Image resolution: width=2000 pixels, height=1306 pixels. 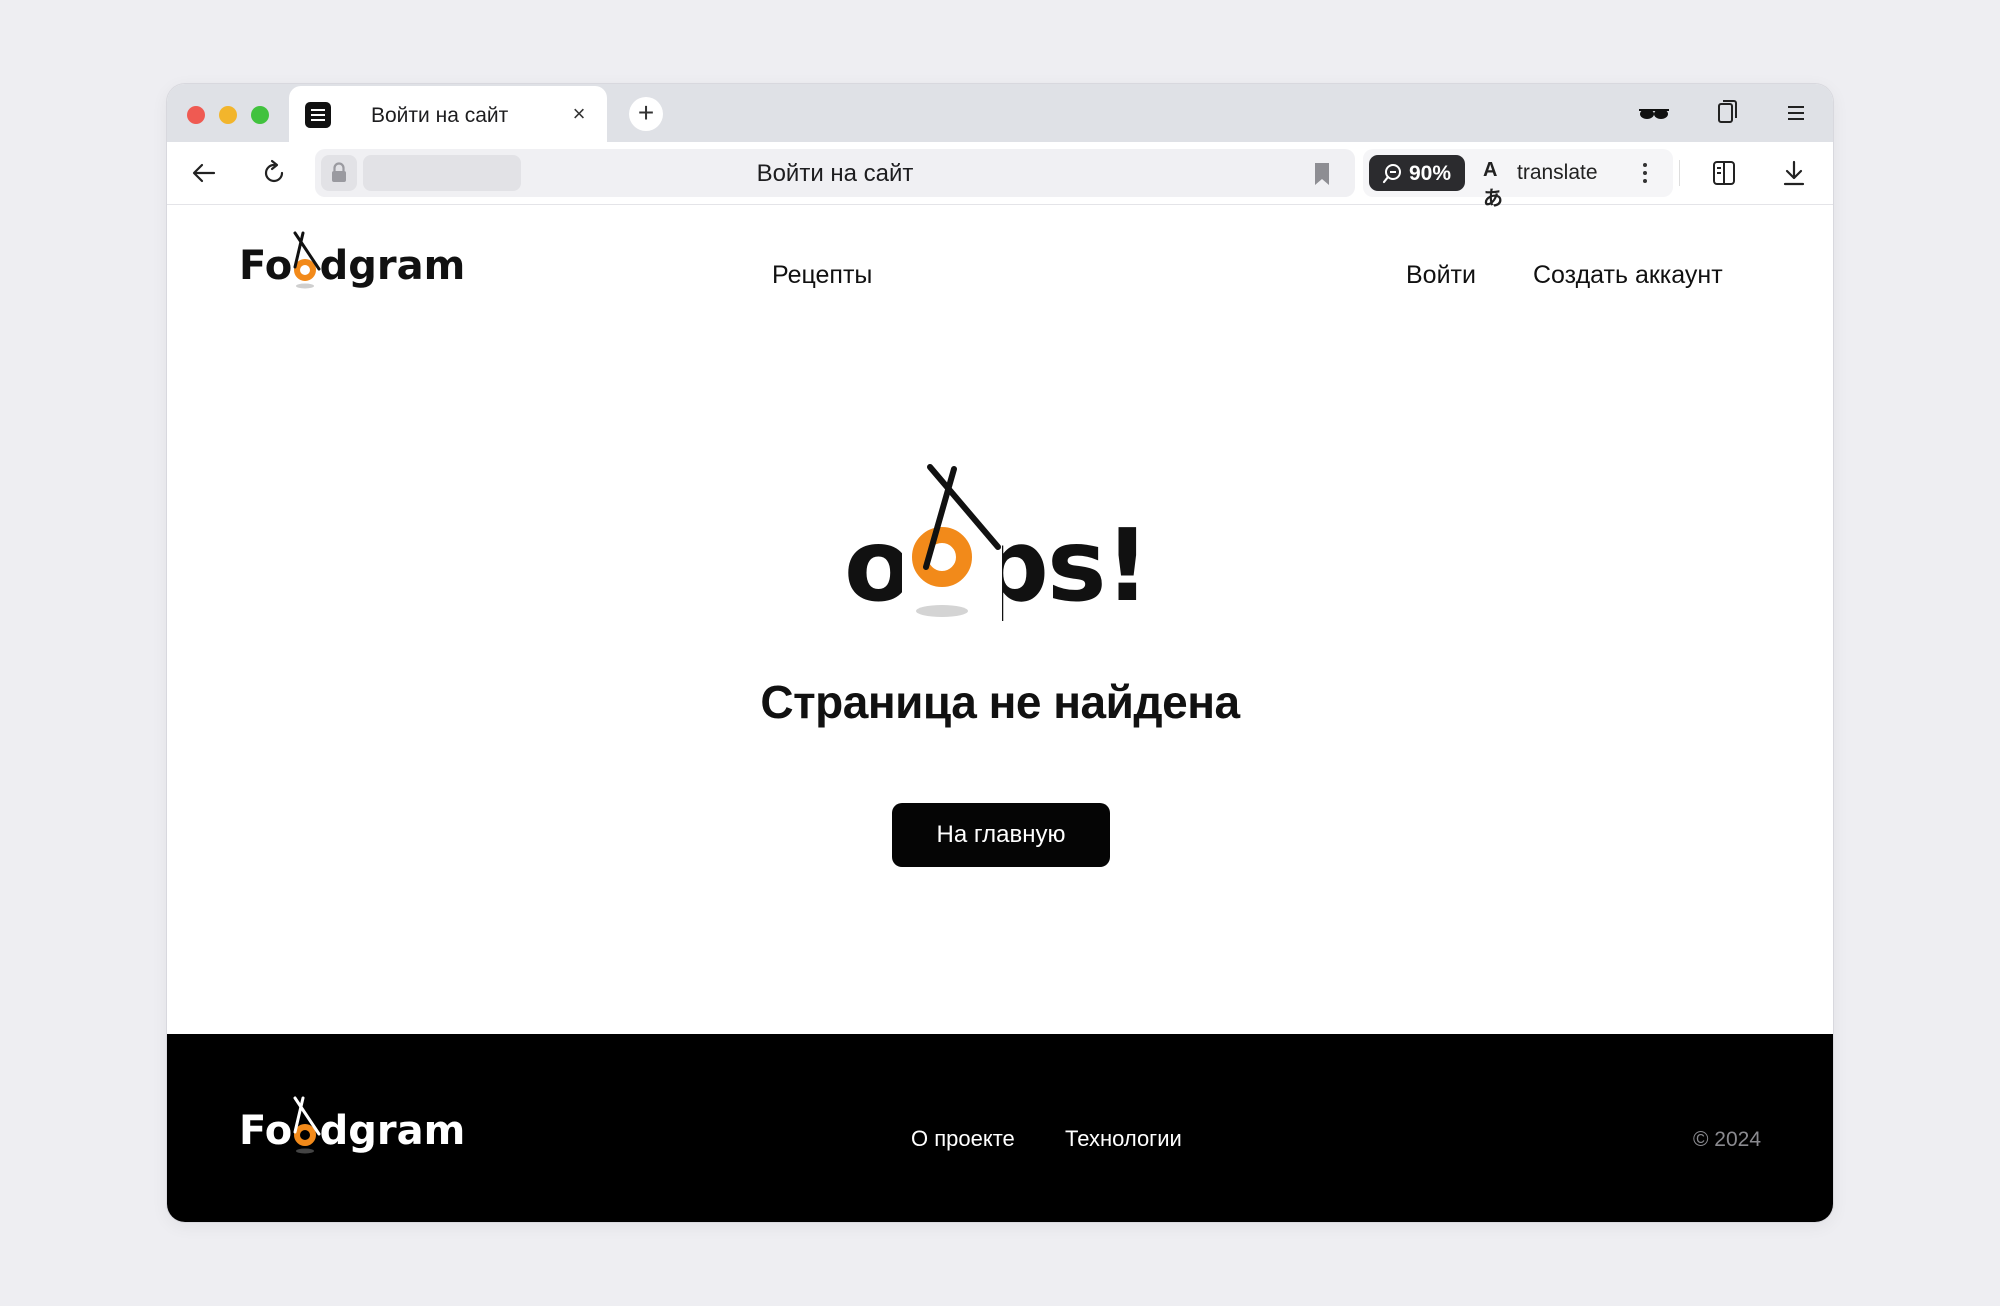 What do you see at coordinates (1430, 173) in the screenshot?
I see `zoom-level: 90%` at bounding box center [1430, 173].